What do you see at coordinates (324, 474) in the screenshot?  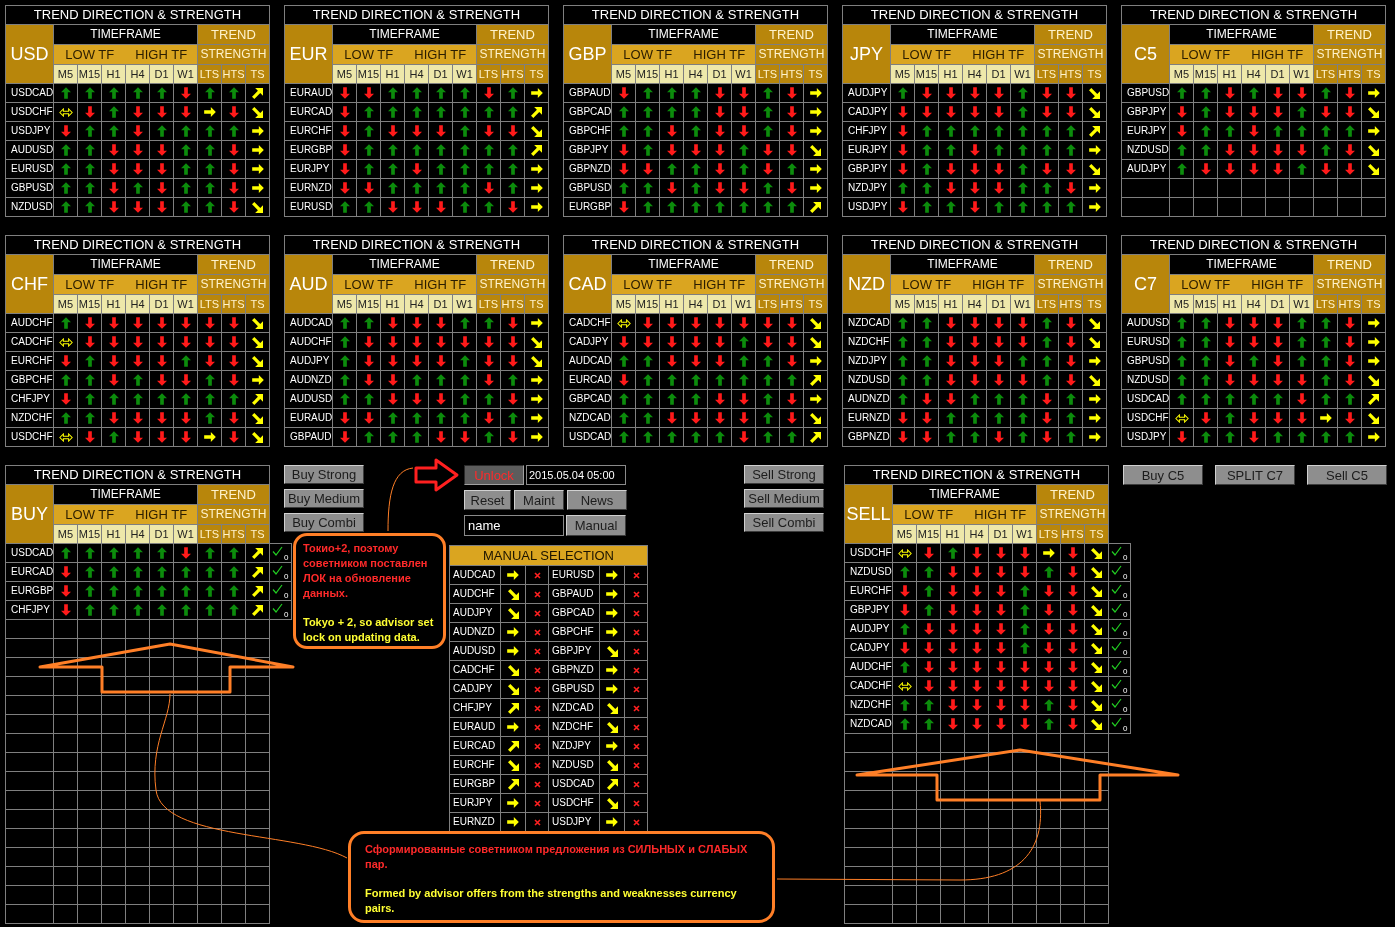 I see `buy-button: Buy Strong` at bounding box center [324, 474].